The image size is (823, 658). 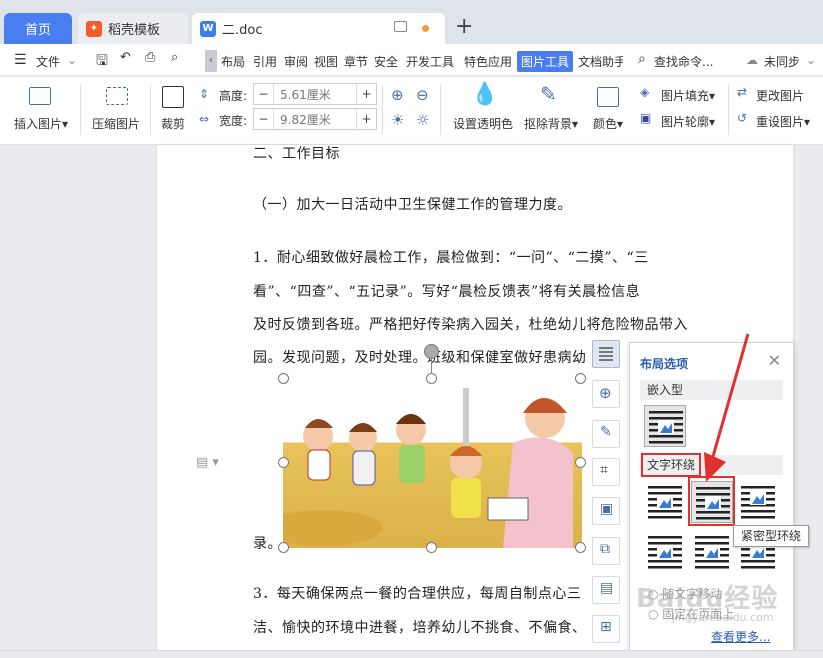 I want to click on wrap-square-option, so click(x=665, y=502).